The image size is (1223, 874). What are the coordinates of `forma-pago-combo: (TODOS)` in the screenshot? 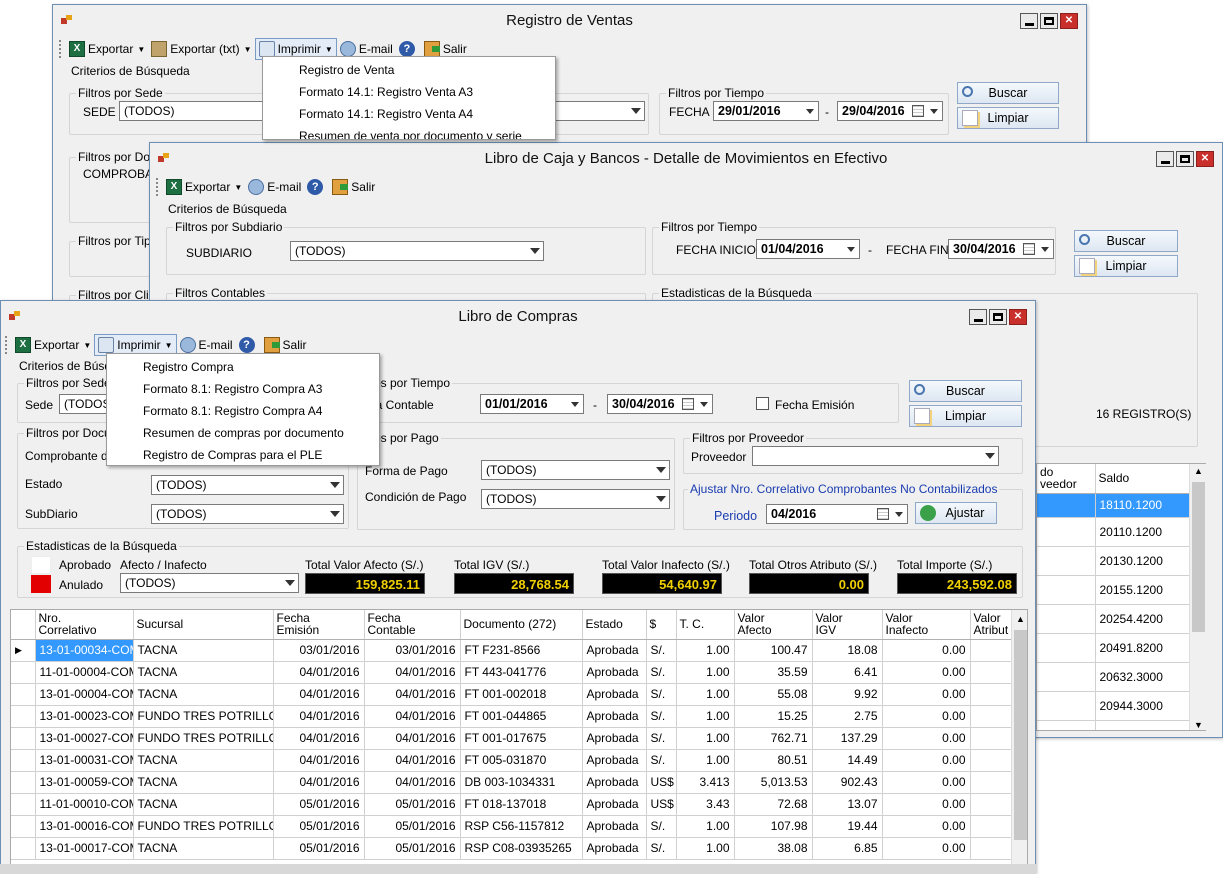 It's located at (575, 470).